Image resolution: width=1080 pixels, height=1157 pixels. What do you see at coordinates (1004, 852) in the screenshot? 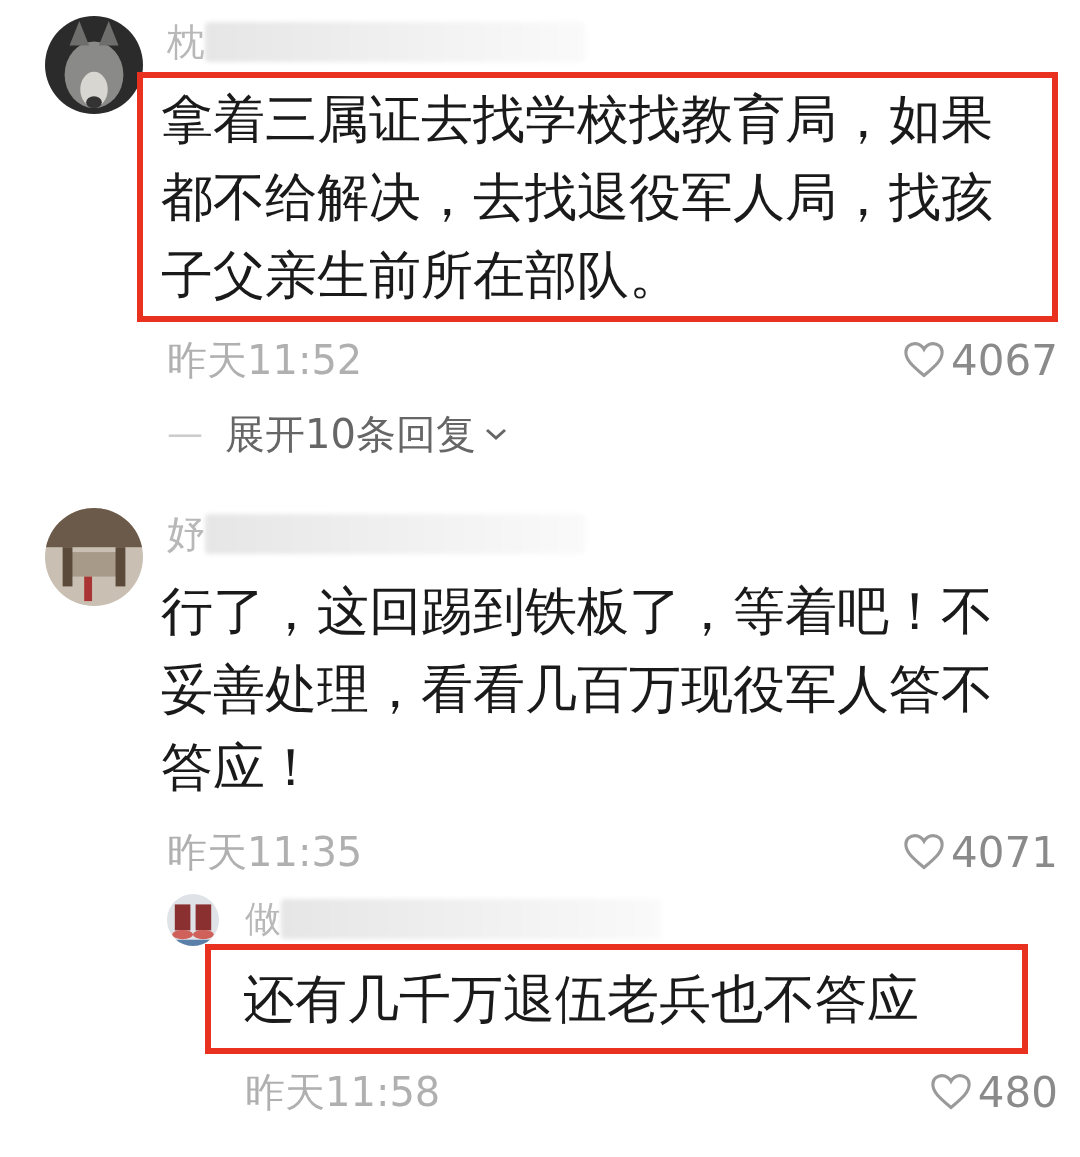
I see `like-count: 4071` at bounding box center [1004, 852].